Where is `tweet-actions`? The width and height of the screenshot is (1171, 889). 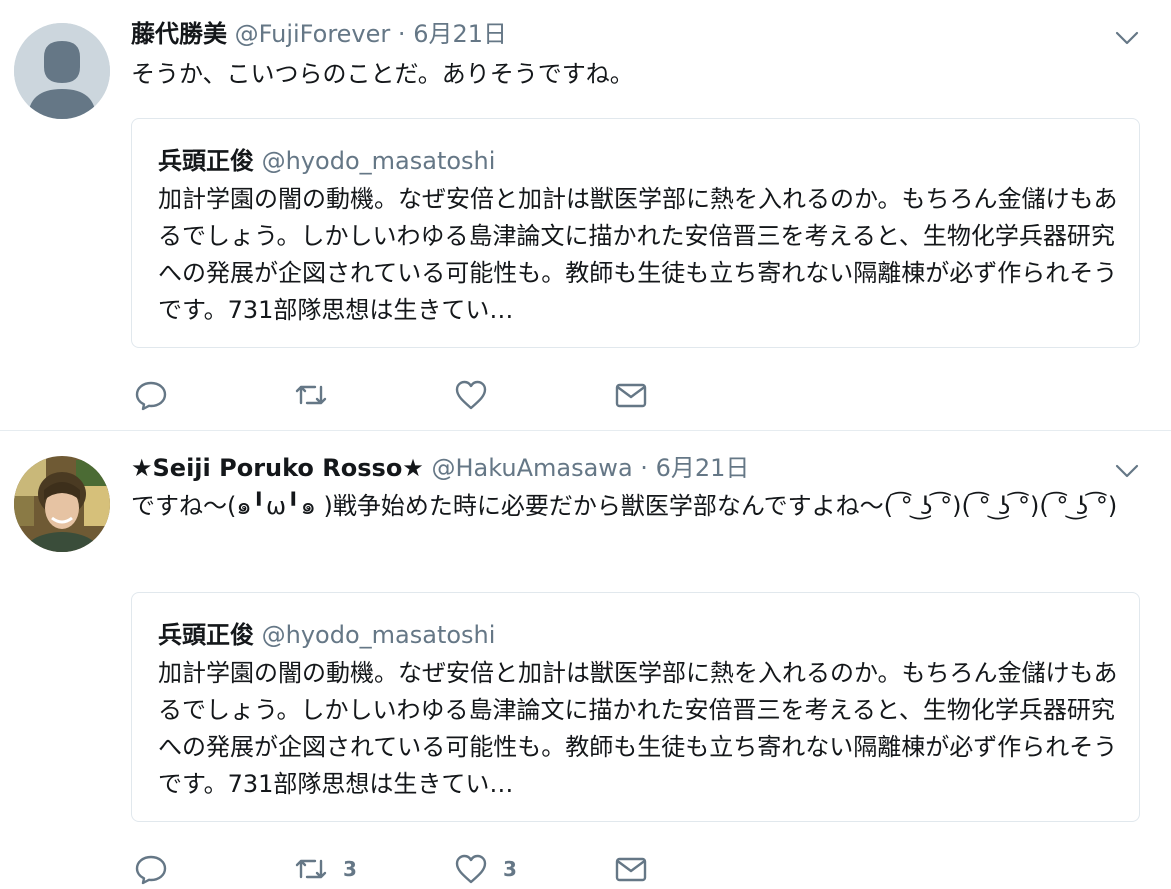
tweet-actions is located at coordinates (431, 395).